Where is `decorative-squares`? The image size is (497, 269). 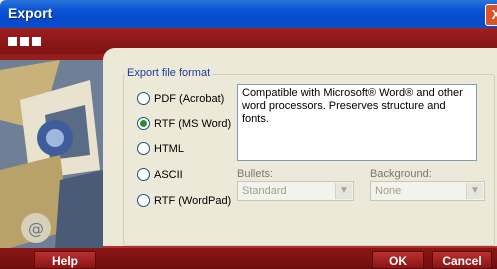
decorative-squares is located at coordinates (26, 42).